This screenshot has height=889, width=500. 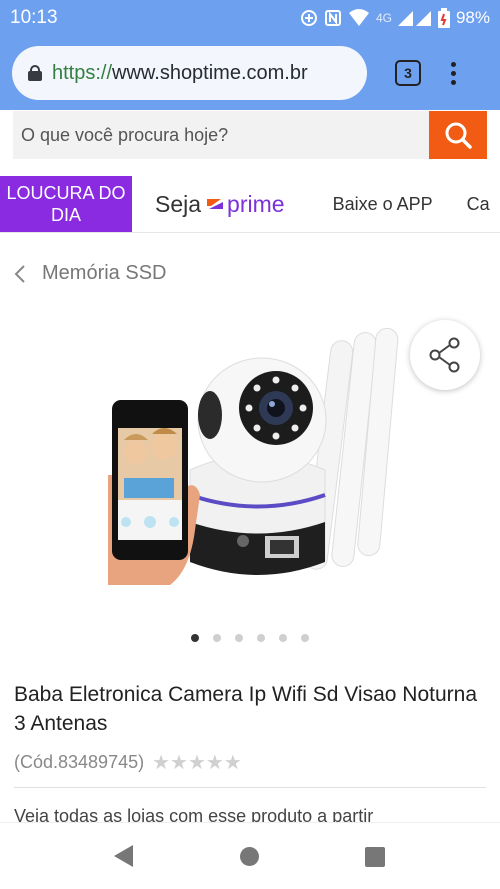 I want to click on url-text: https://www.shoptime.com.br, so click(x=180, y=73).